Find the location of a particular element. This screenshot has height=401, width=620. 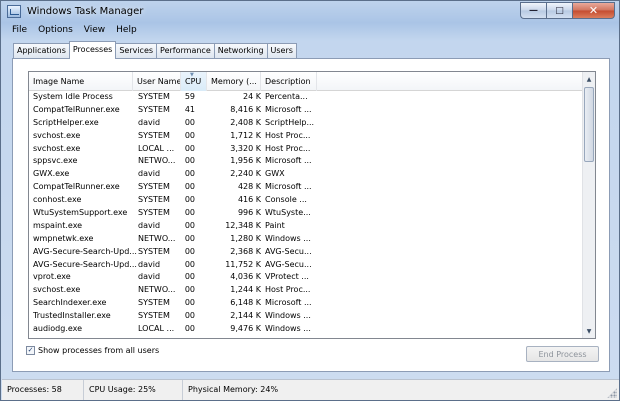

column-header-cpu: ▼ CPU is located at coordinates (194, 81).